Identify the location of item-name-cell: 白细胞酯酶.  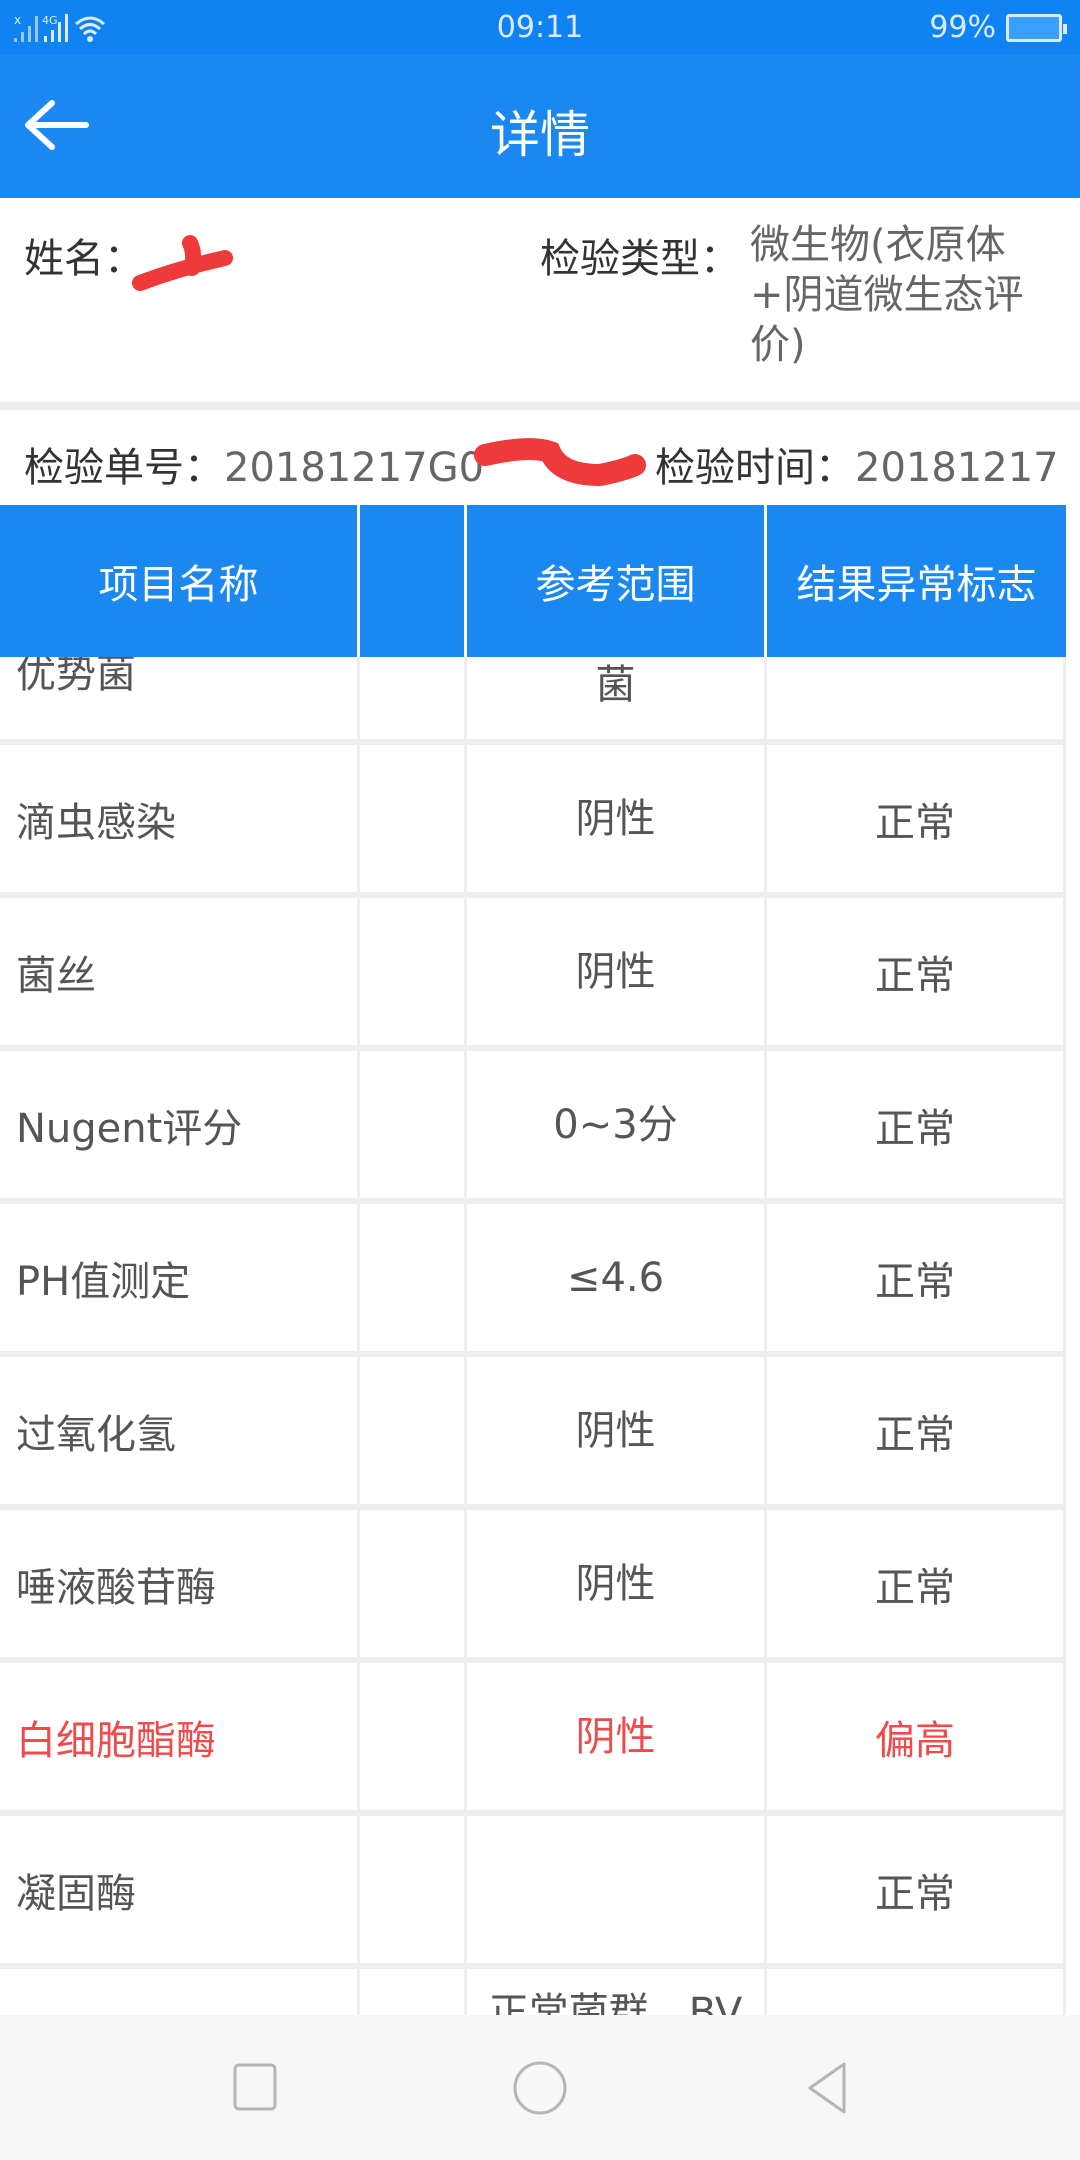
(180, 1736).